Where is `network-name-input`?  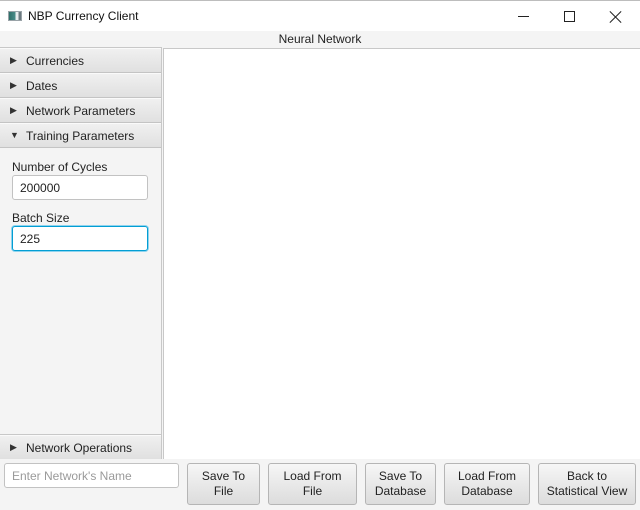 network-name-input is located at coordinates (91, 475).